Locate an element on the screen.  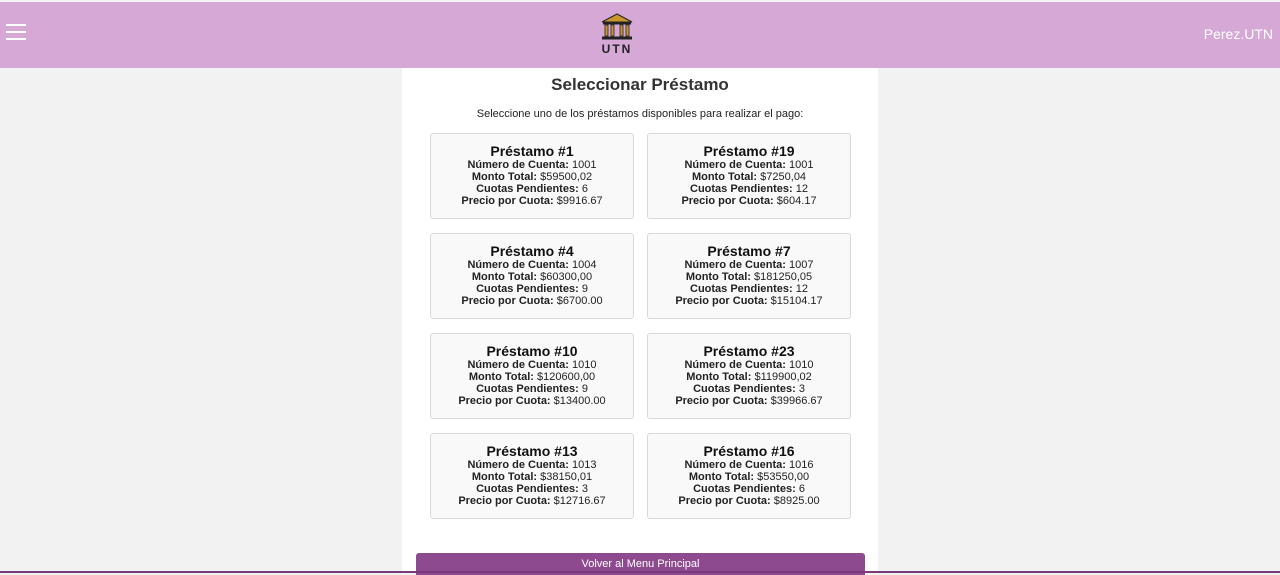
loan-title: Préstamo #16 is located at coordinates (749, 451).